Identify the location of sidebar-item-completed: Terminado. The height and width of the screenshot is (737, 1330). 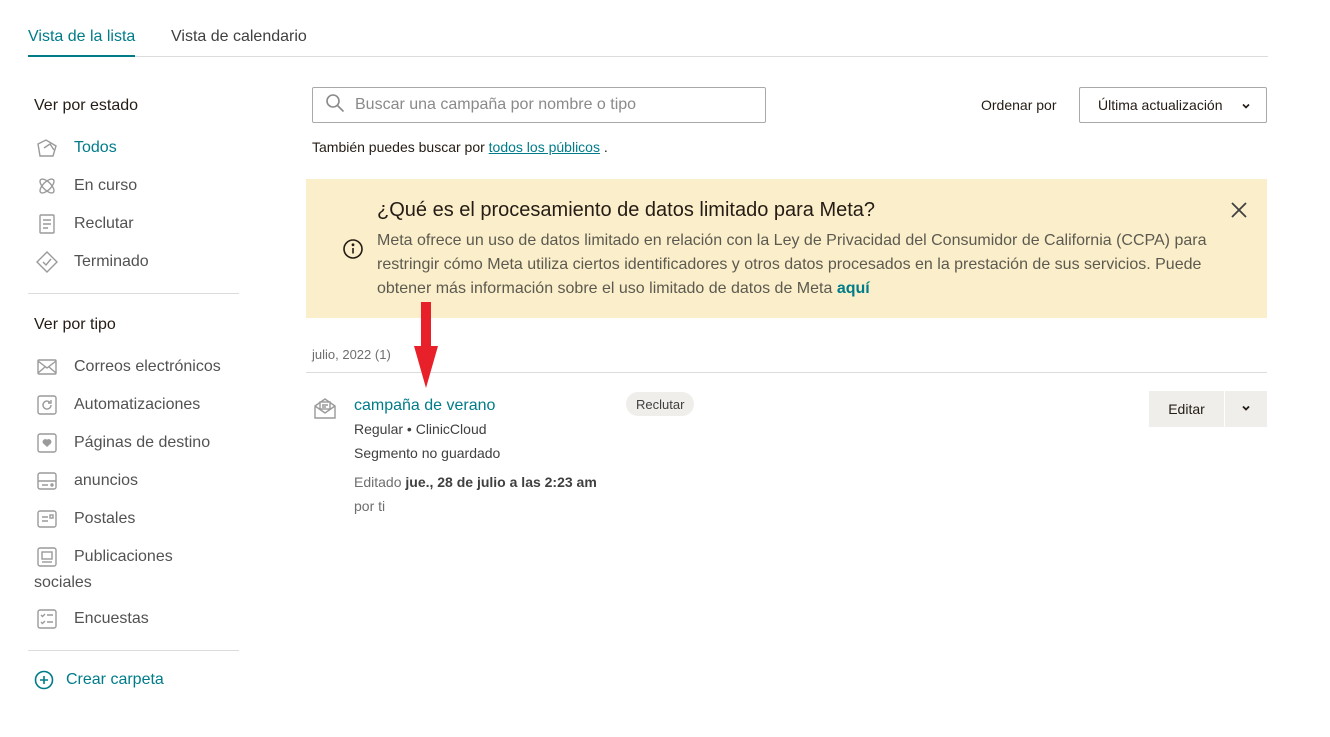
(91, 262).